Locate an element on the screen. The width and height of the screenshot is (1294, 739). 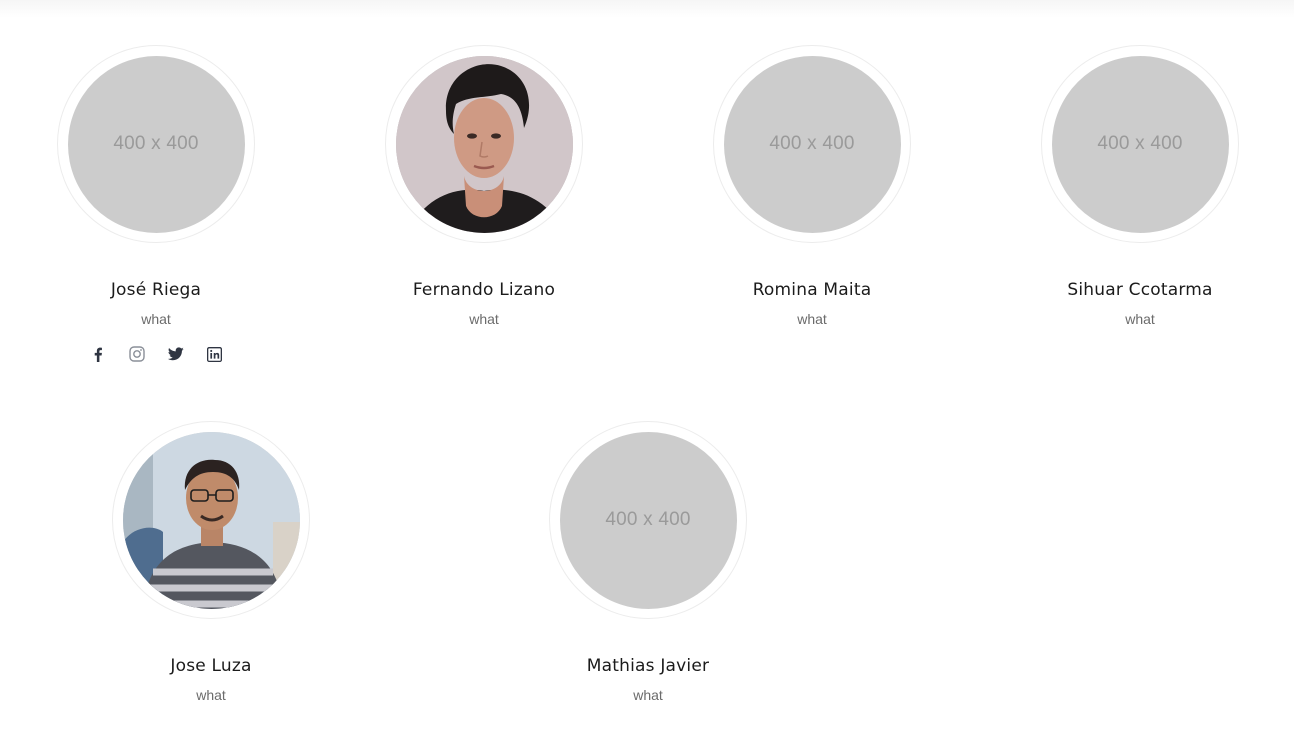
facebook-icon is located at coordinates (98, 354).